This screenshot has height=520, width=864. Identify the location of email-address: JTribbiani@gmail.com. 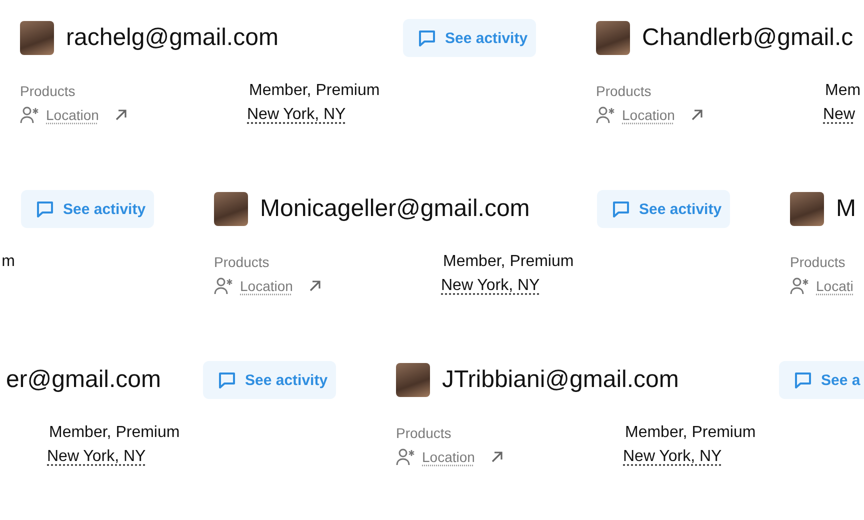
(561, 380).